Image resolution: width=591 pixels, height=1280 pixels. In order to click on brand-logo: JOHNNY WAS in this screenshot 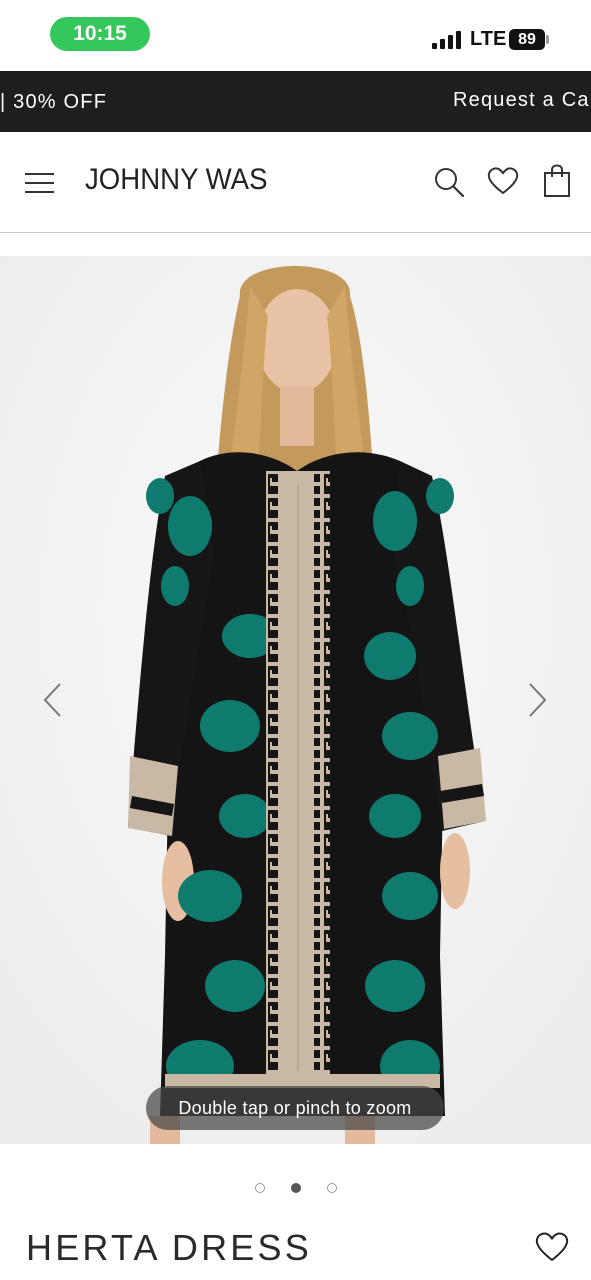, I will do `click(176, 180)`.